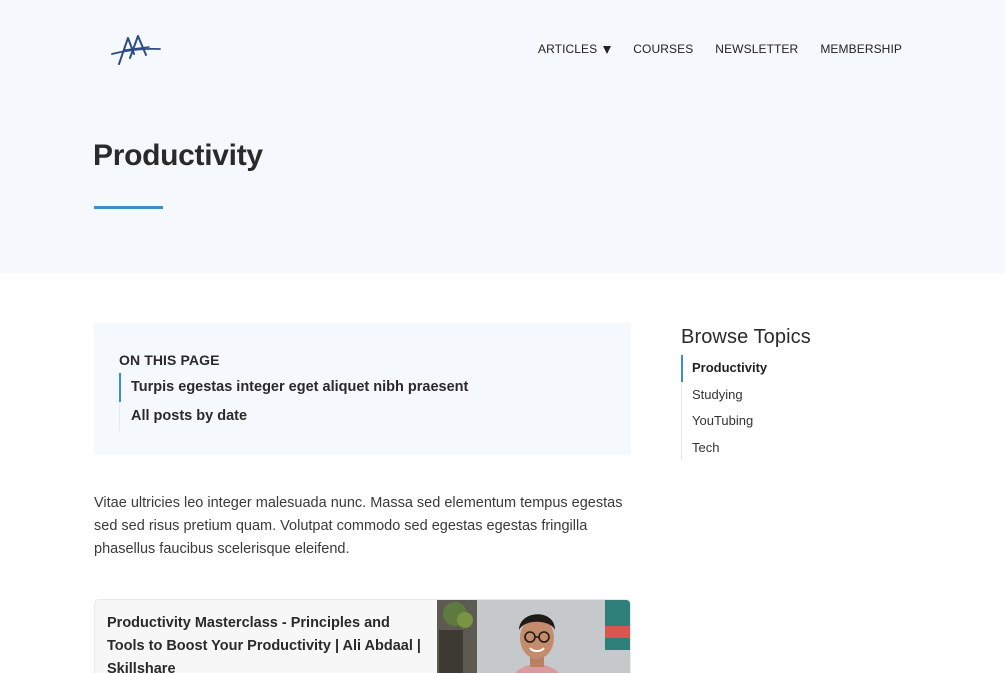  What do you see at coordinates (796, 368) in the screenshot?
I see `topic-productivity: Productivity` at bounding box center [796, 368].